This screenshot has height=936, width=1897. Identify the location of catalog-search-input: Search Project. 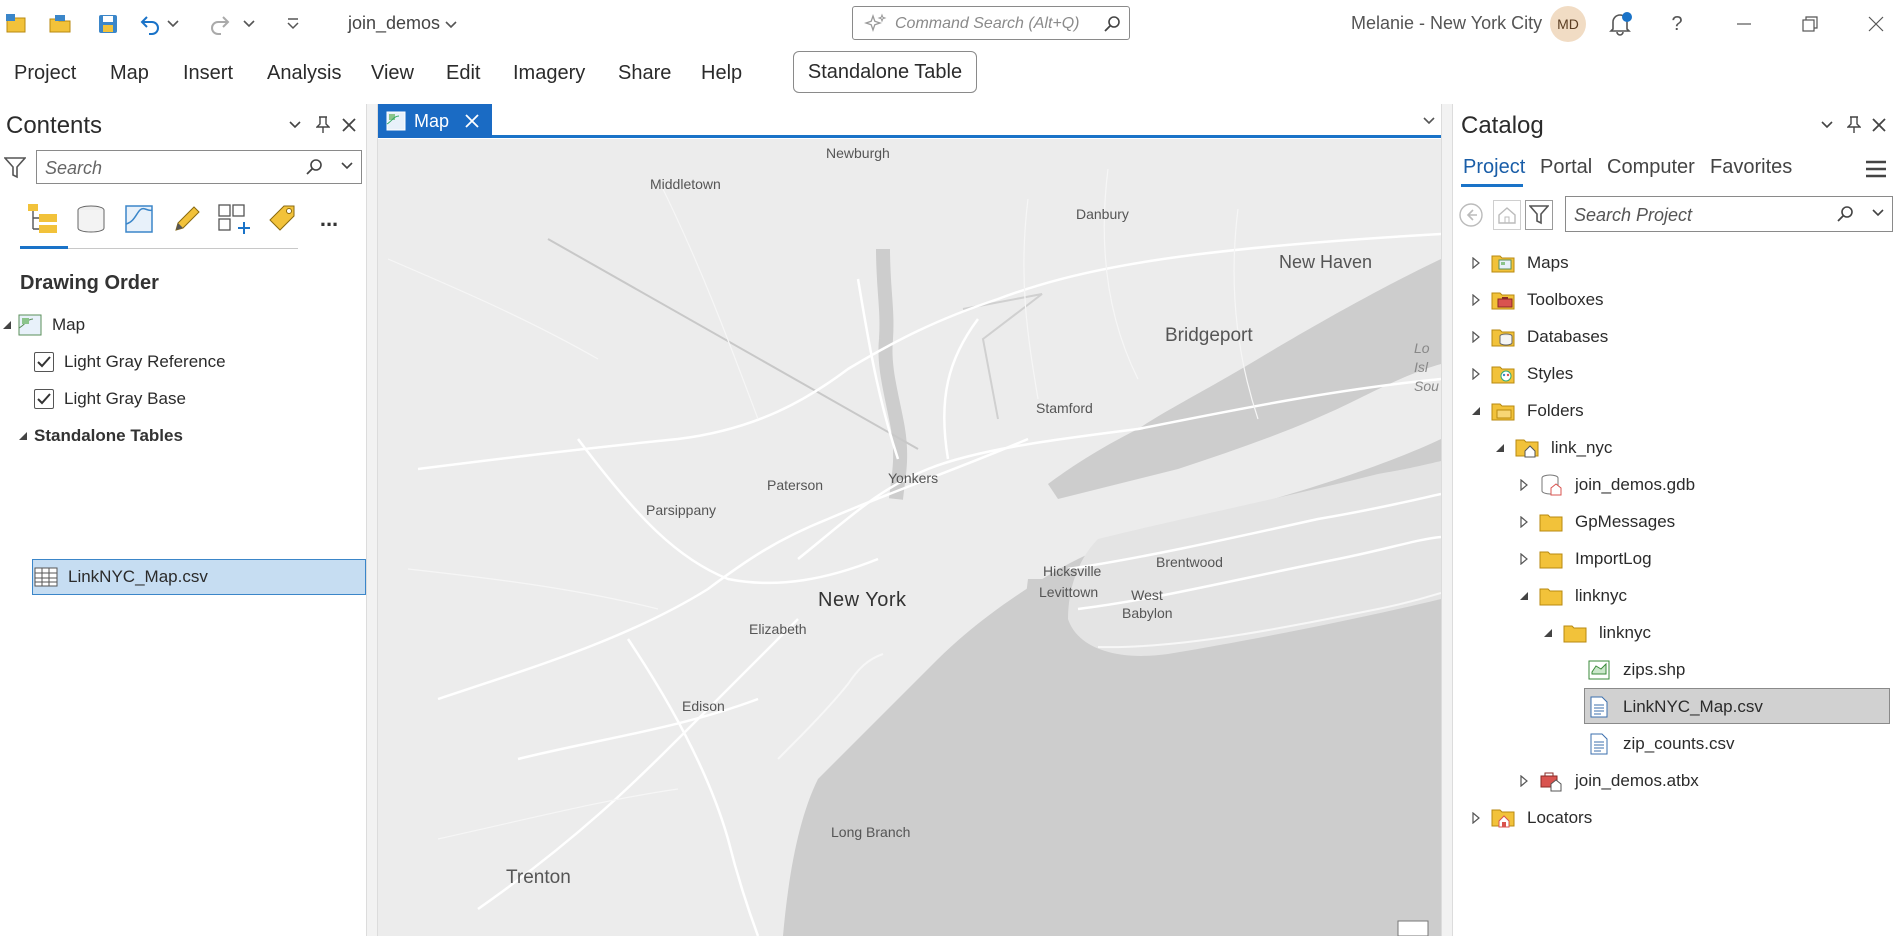
(1729, 214).